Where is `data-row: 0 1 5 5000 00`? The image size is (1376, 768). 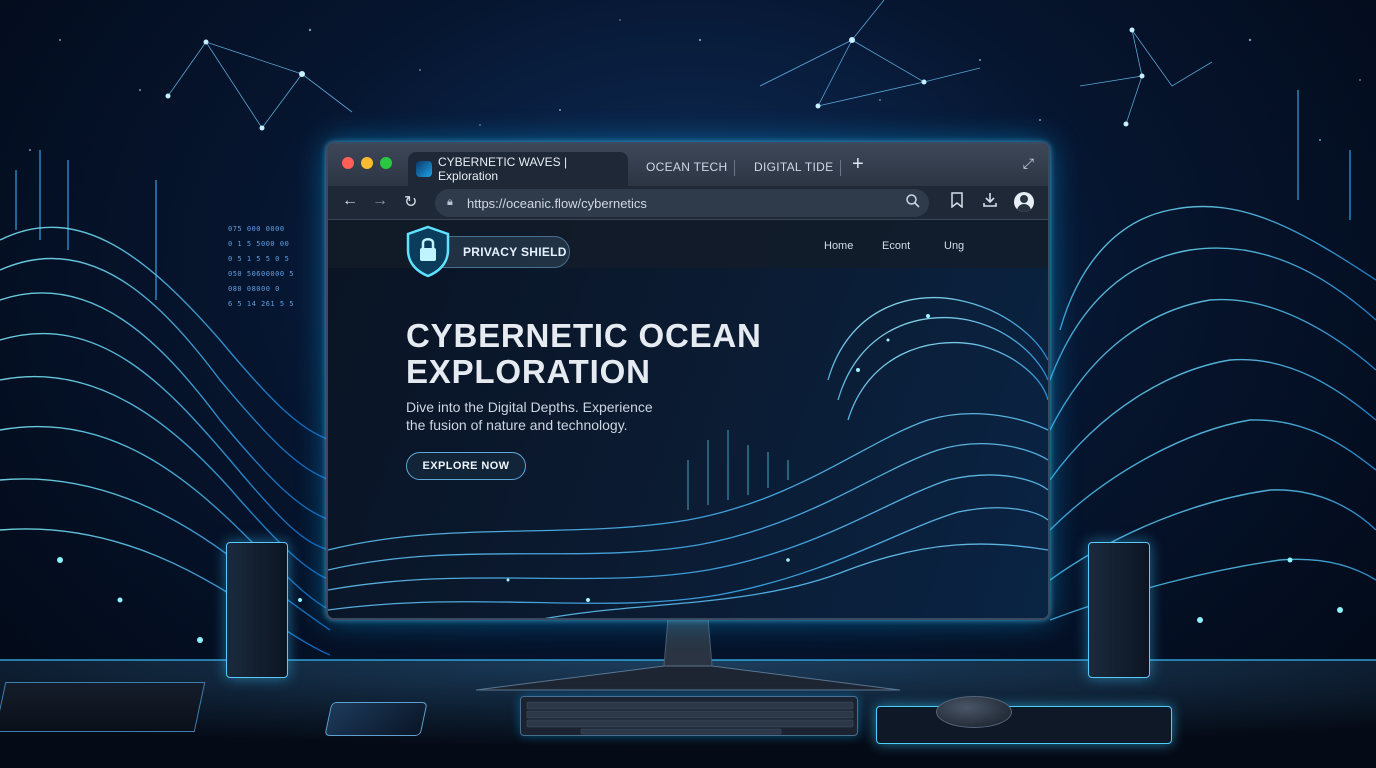 data-row: 0 1 5 5000 00 is located at coordinates (259, 244).